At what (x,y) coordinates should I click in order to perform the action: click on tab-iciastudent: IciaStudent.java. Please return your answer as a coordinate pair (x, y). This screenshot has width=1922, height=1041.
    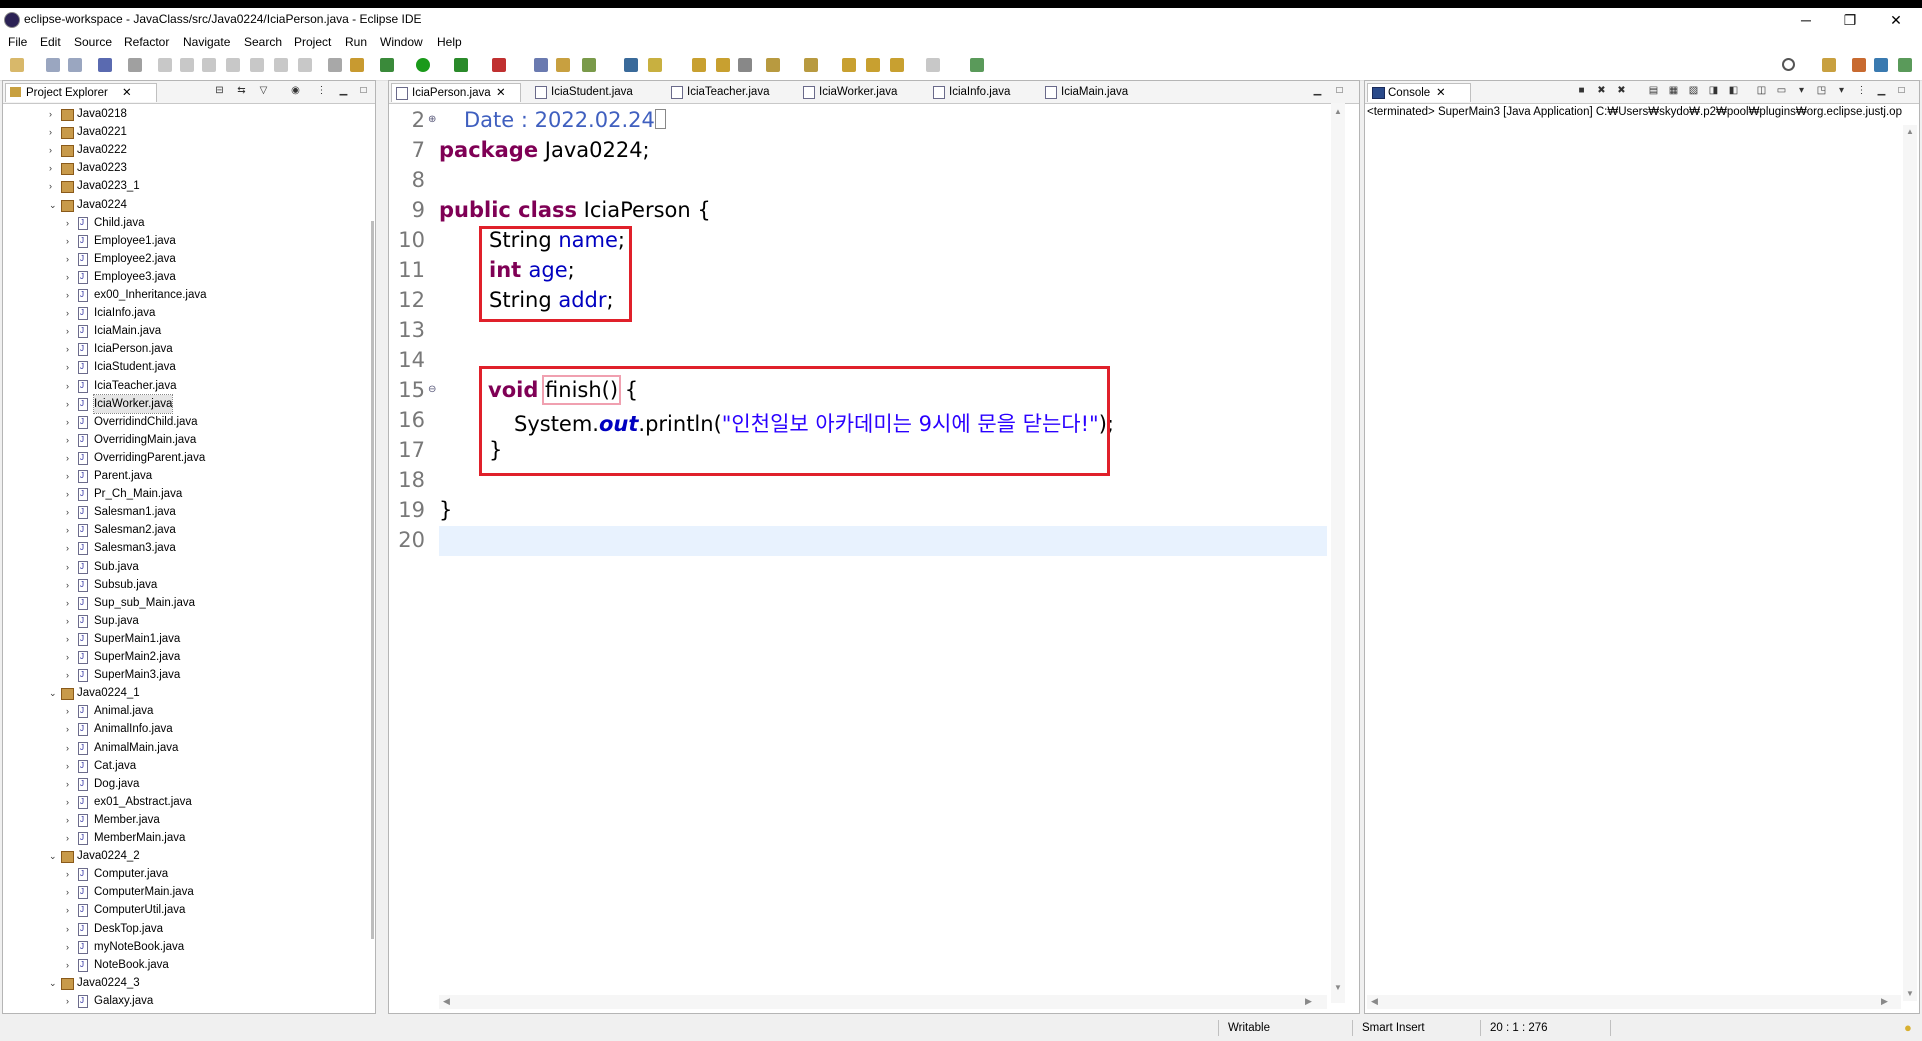
    Looking at the image, I should click on (601, 92).